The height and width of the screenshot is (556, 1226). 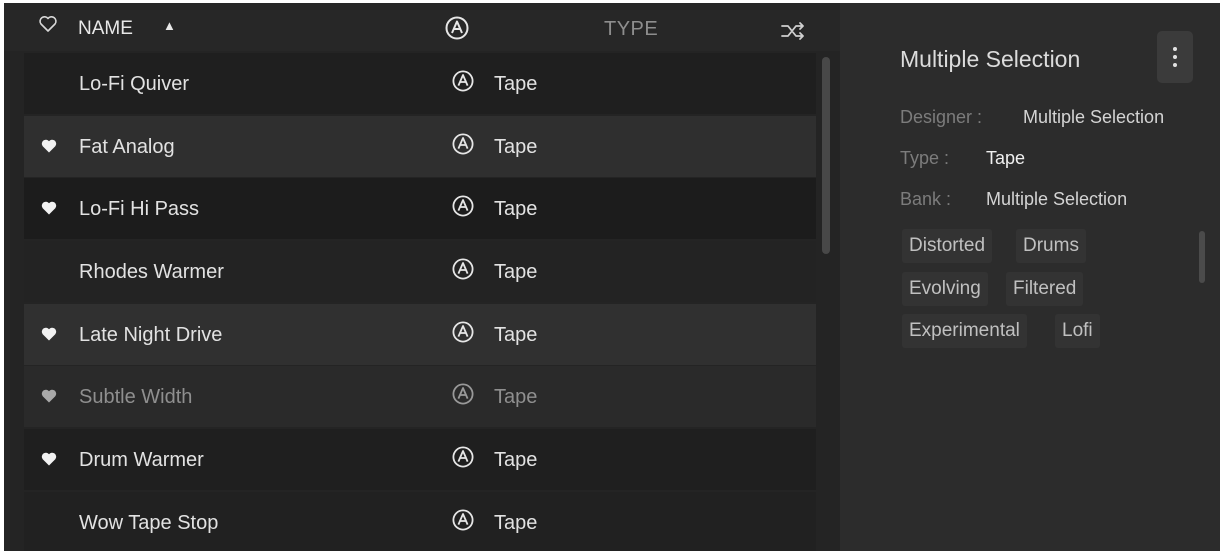 What do you see at coordinates (941, 117) in the screenshot?
I see `designer-label: Designer :` at bounding box center [941, 117].